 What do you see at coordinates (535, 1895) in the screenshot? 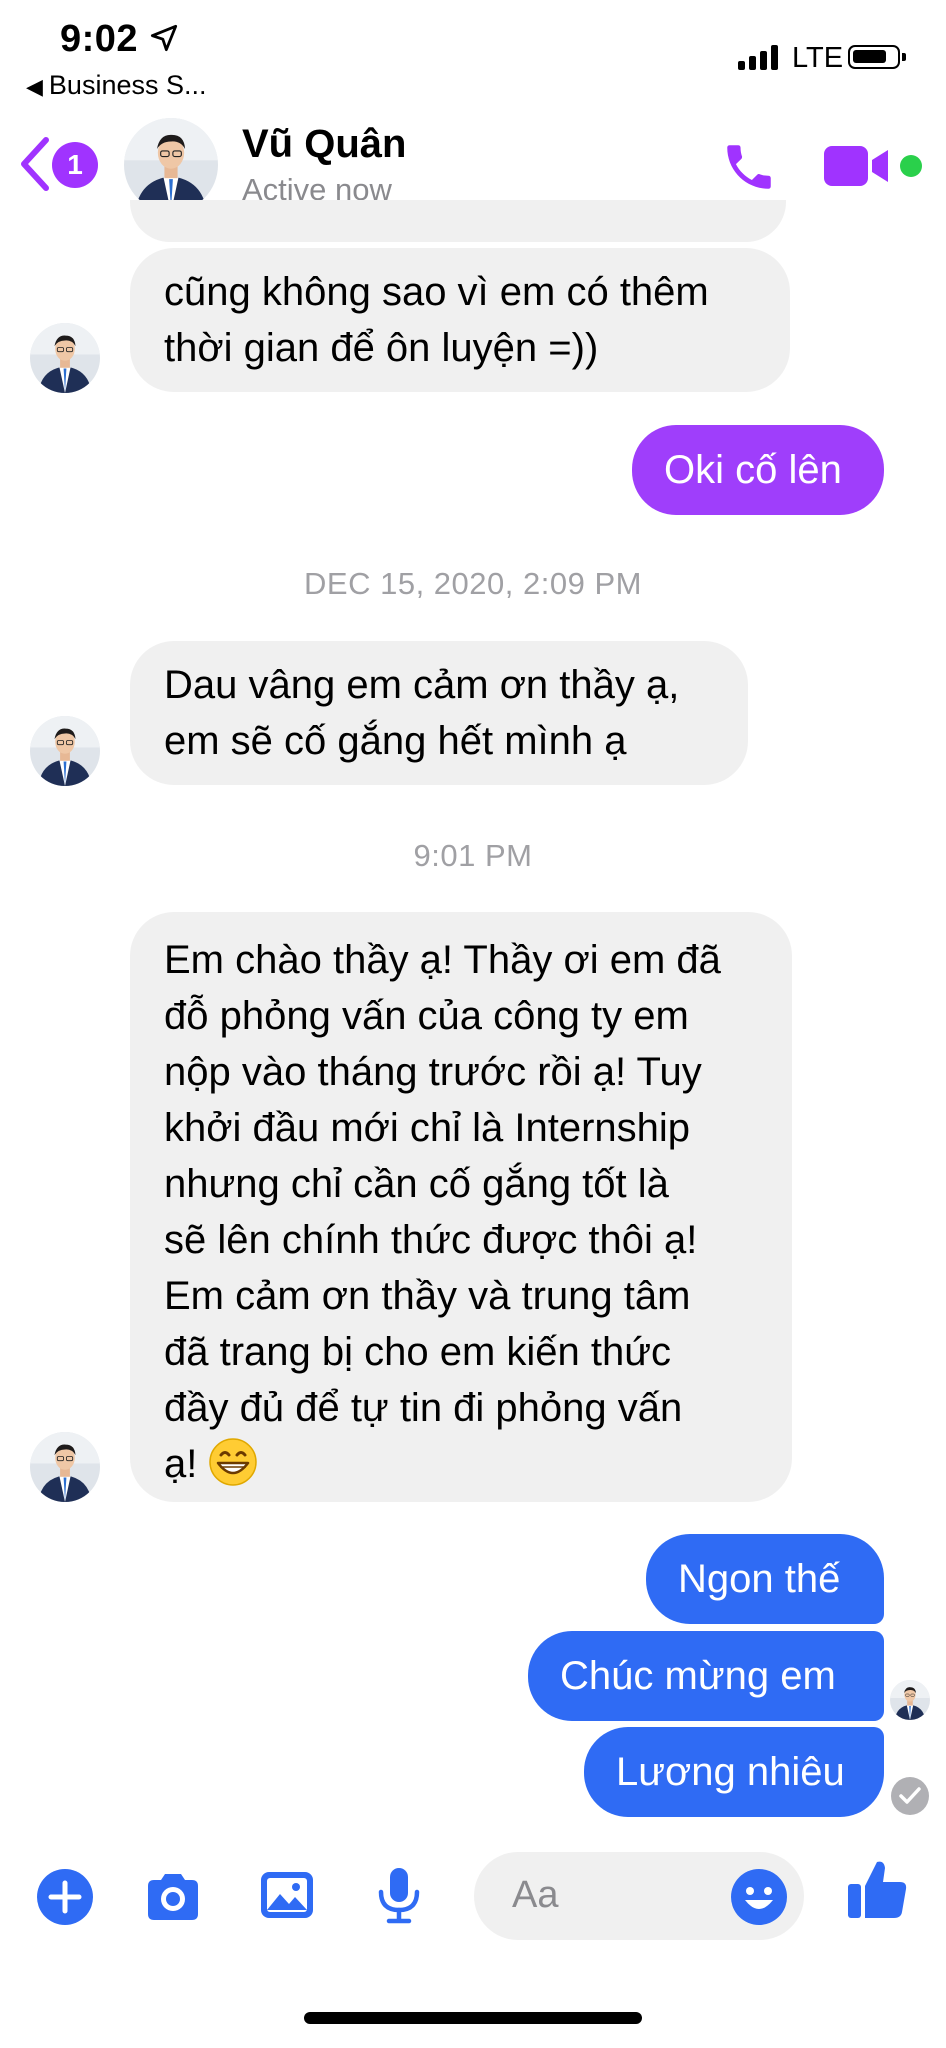
I see `message-input-placeholder: Aa` at bounding box center [535, 1895].